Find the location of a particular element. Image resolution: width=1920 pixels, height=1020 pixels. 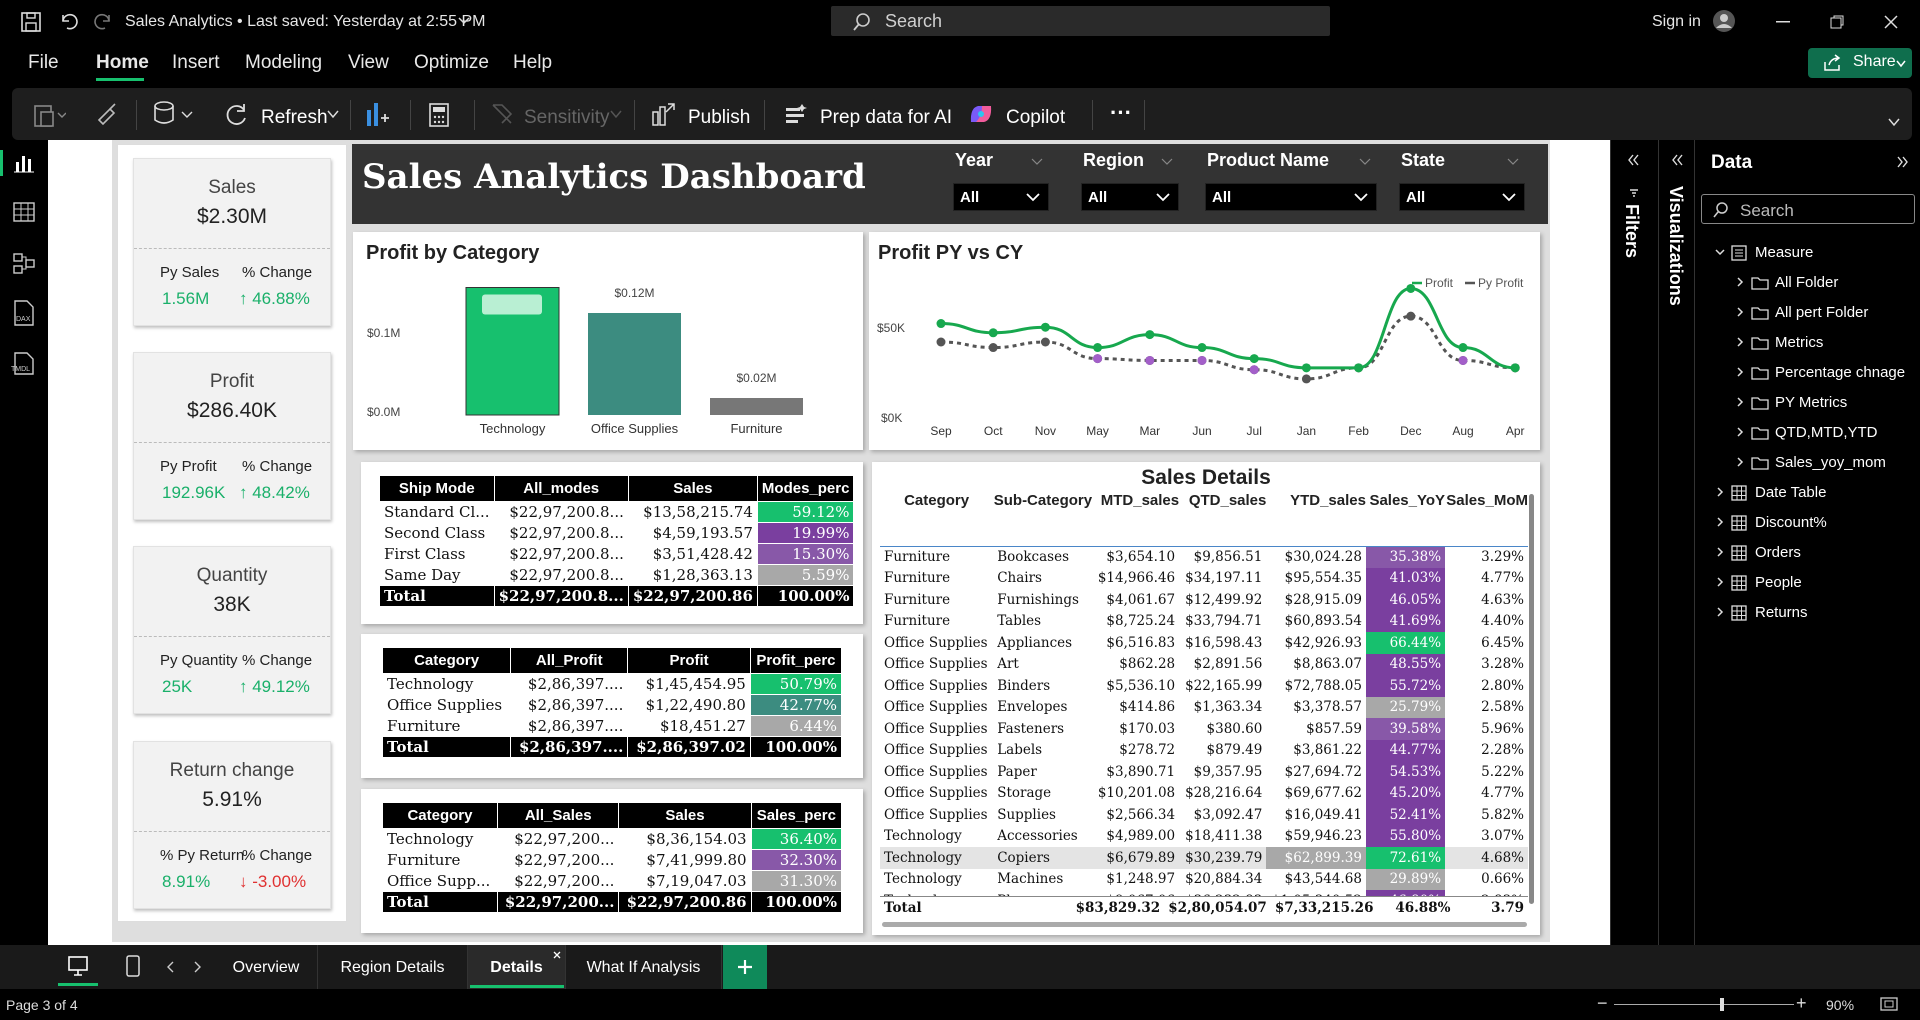

column-header: YTD_sales is located at coordinates (1316, 516).